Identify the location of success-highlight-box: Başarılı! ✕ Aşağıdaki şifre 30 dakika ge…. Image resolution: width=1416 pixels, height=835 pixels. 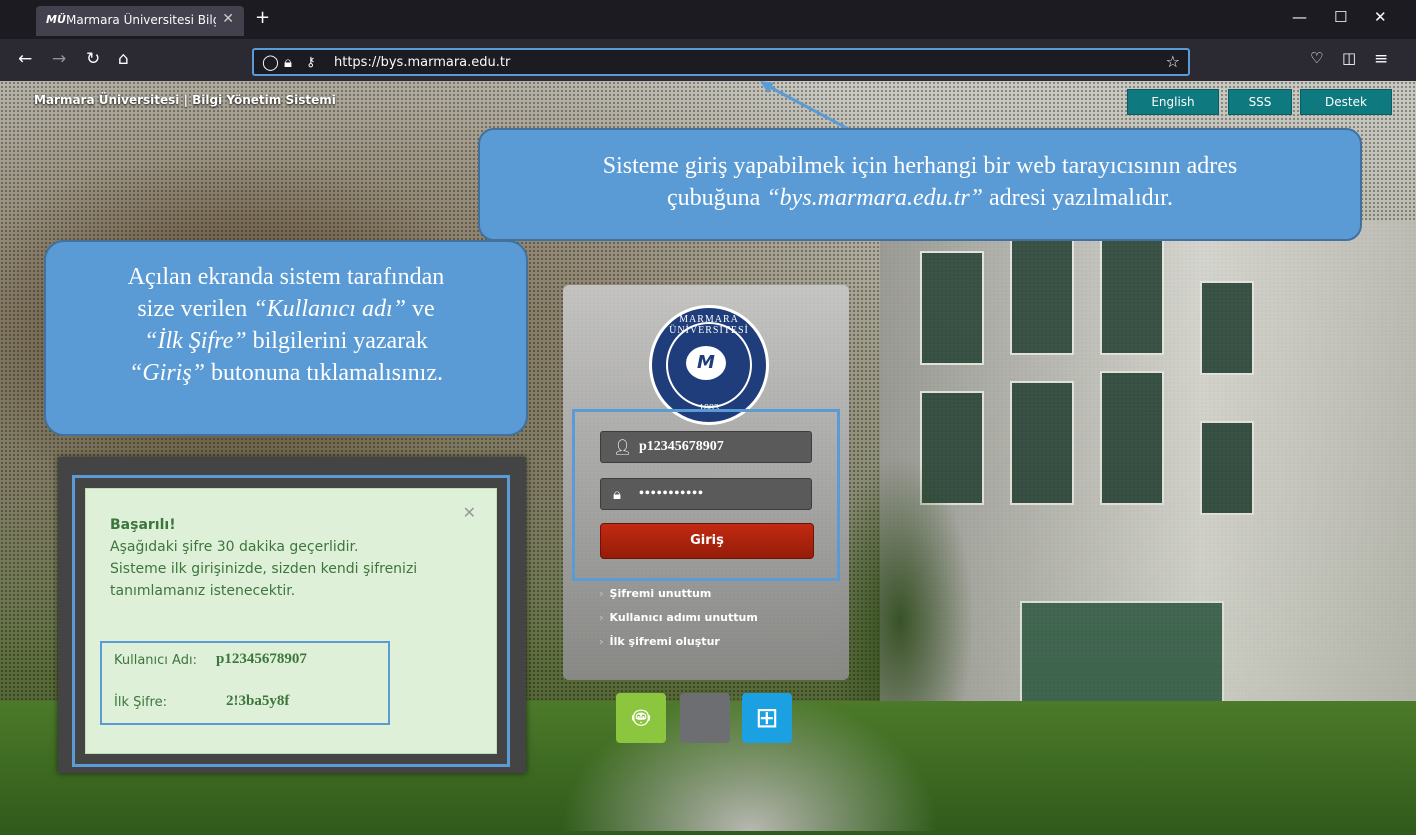
(291, 621).